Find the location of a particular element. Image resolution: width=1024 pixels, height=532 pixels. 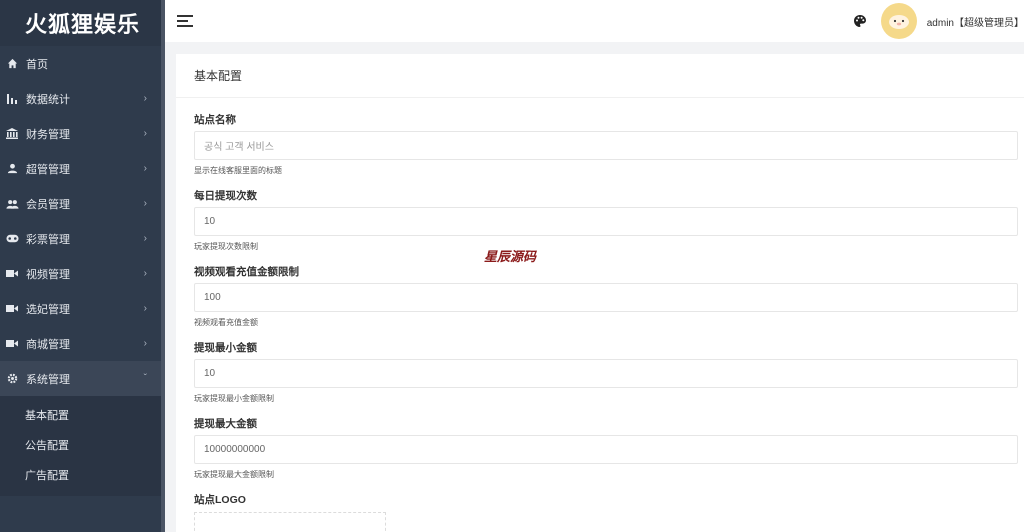

max-withdraw-input: 10000000000 is located at coordinates (606, 449).